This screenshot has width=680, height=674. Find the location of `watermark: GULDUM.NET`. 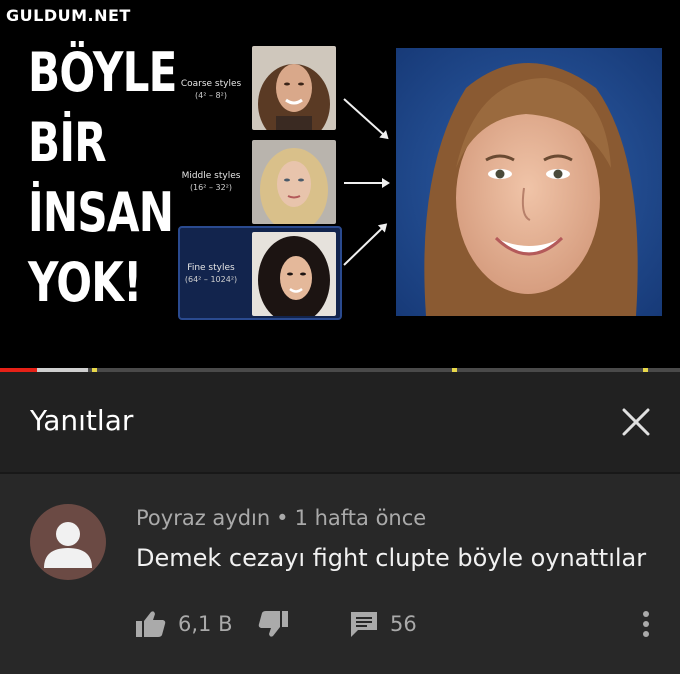

watermark: GULDUM.NET is located at coordinates (68, 15).